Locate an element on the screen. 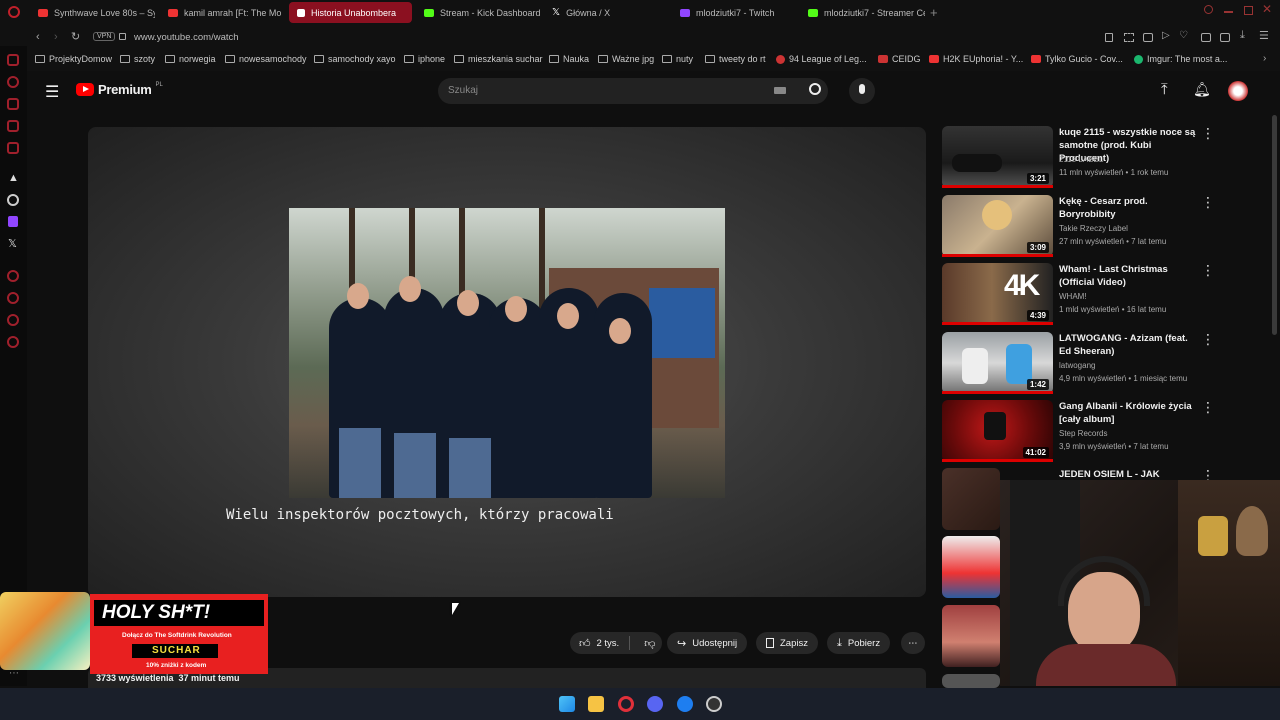 The image size is (1280, 720). bookmark-item: ProjektyDomow is located at coordinates (73, 59).